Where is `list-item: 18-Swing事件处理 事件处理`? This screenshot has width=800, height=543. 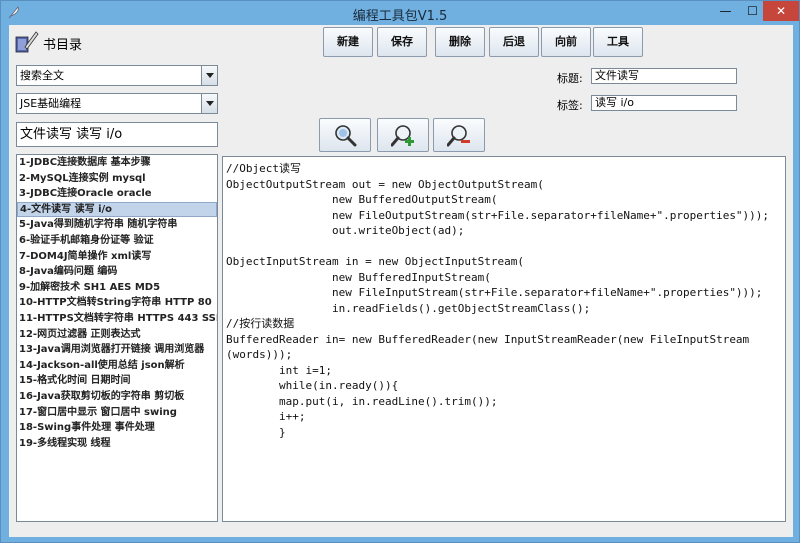 list-item: 18-Swing事件处理 事件处理 is located at coordinates (117, 428).